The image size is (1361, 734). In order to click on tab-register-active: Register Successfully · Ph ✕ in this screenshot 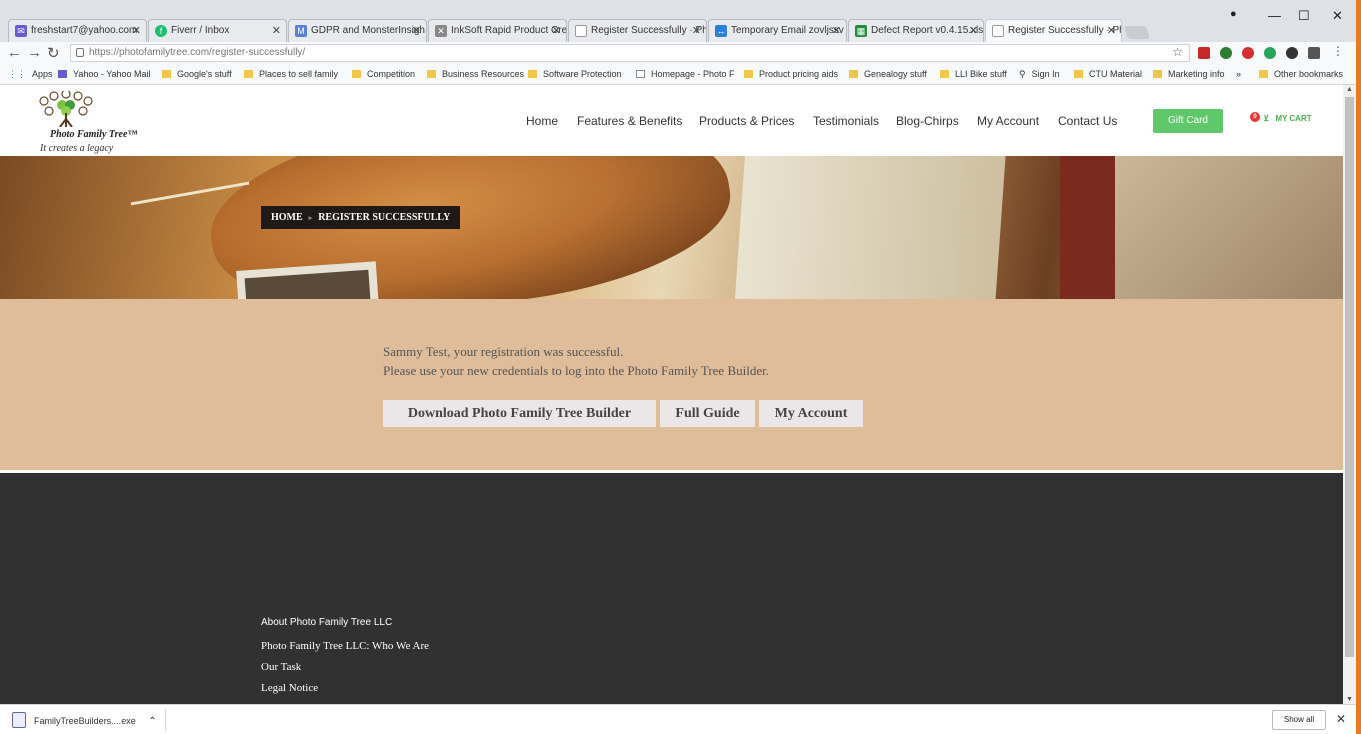, I will do `click(1053, 30)`.